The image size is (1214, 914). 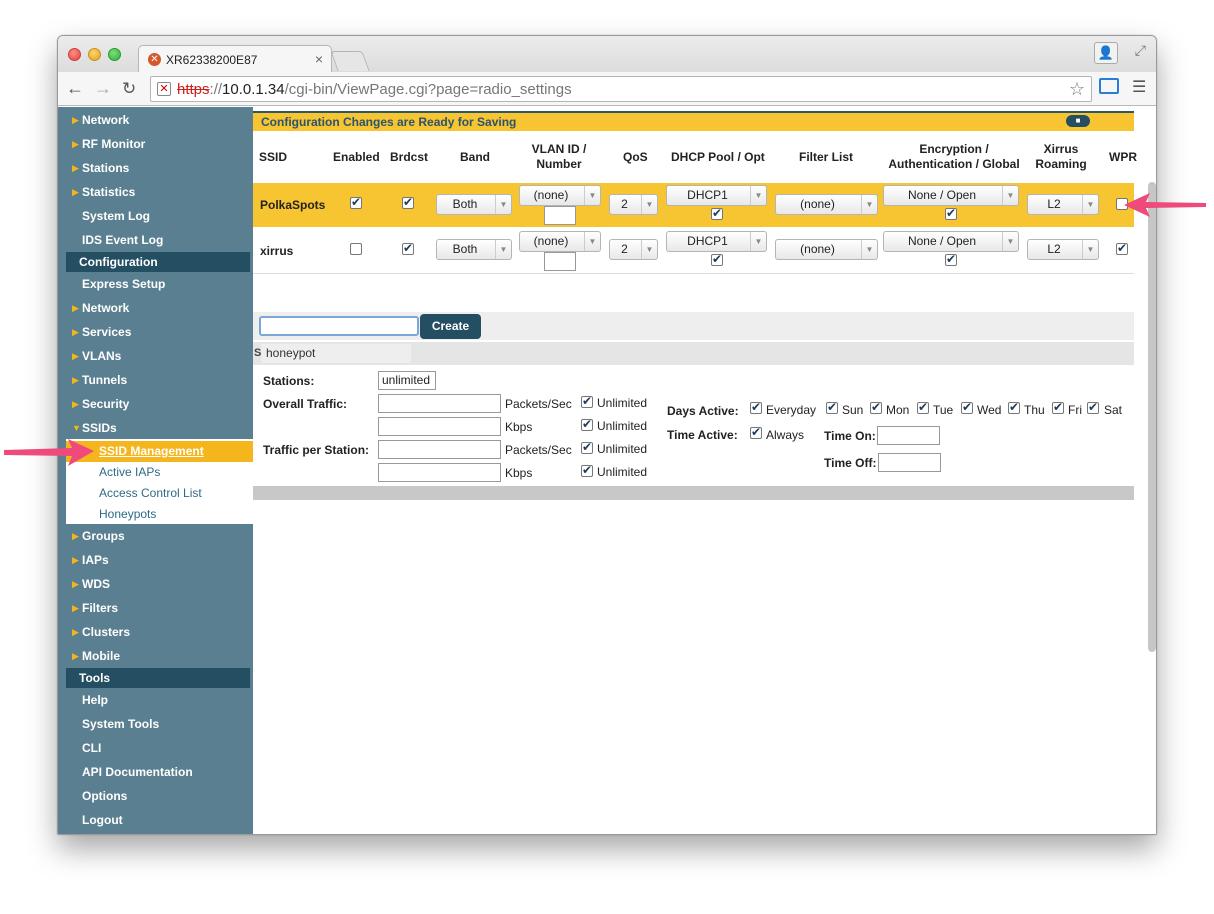 What do you see at coordinates (156, 284) in the screenshot?
I see `sidebar-item-express-setup: Express Setup` at bounding box center [156, 284].